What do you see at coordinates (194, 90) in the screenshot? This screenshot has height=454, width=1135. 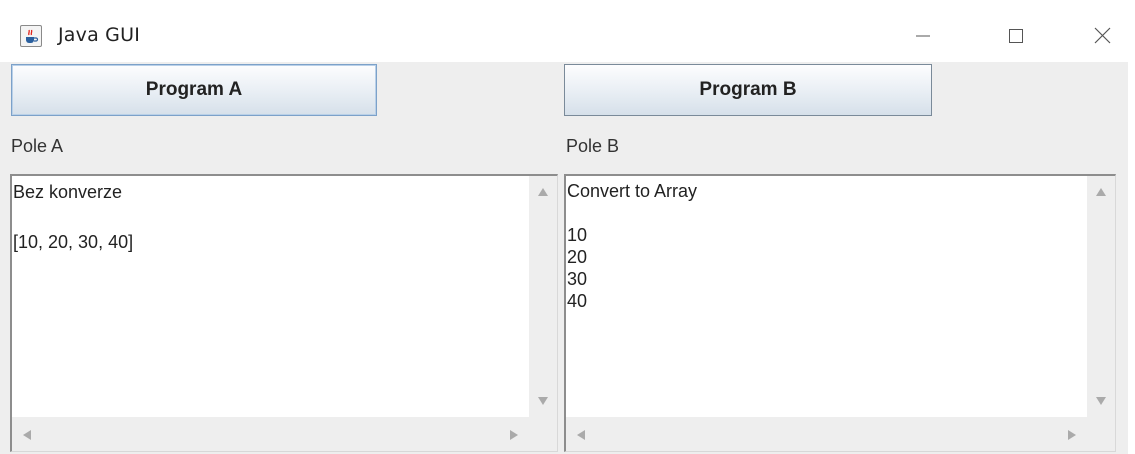 I see `program-a-button: Program A` at bounding box center [194, 90].